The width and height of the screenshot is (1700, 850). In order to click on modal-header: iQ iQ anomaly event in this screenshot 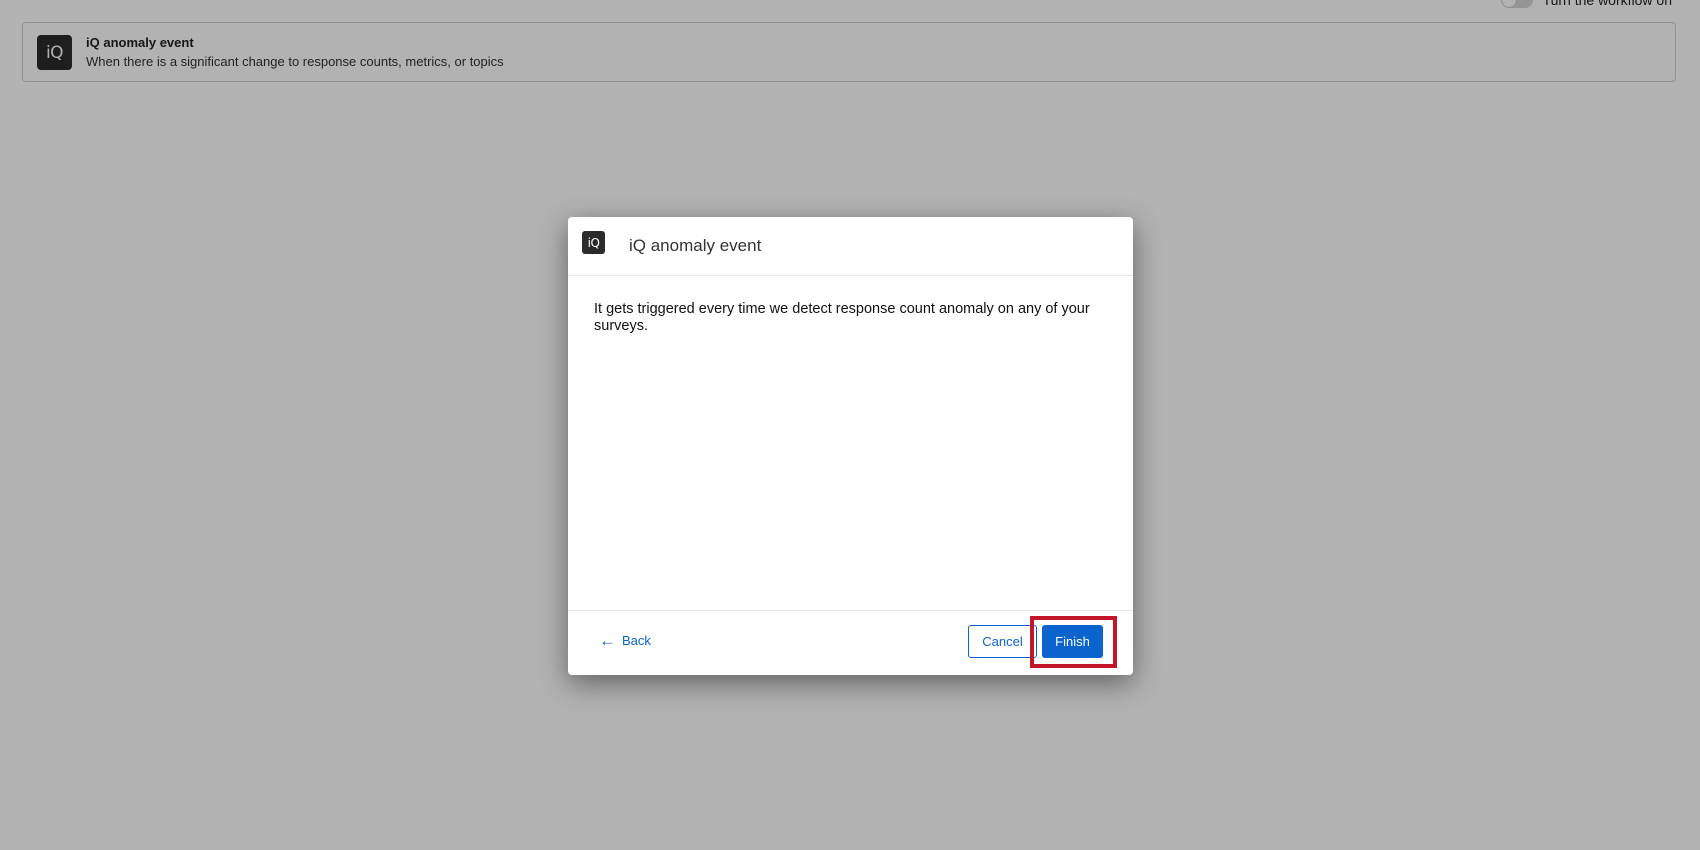, I will do `click(850, 246)`.